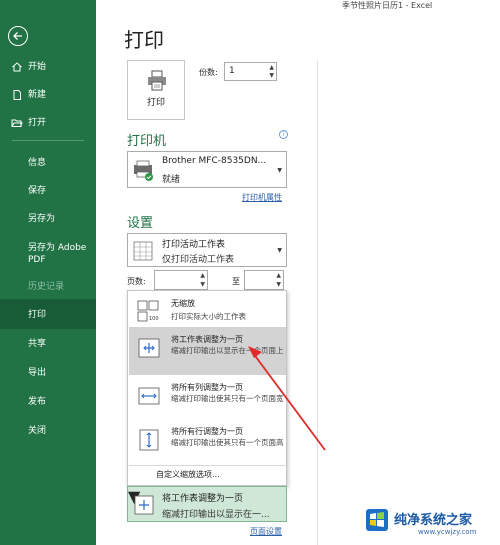 The image size is (500, 545). What do you see at coordinates (287, 398) in the screenshot?
I see `annotation-arrow` at bounding box center [287, 398].